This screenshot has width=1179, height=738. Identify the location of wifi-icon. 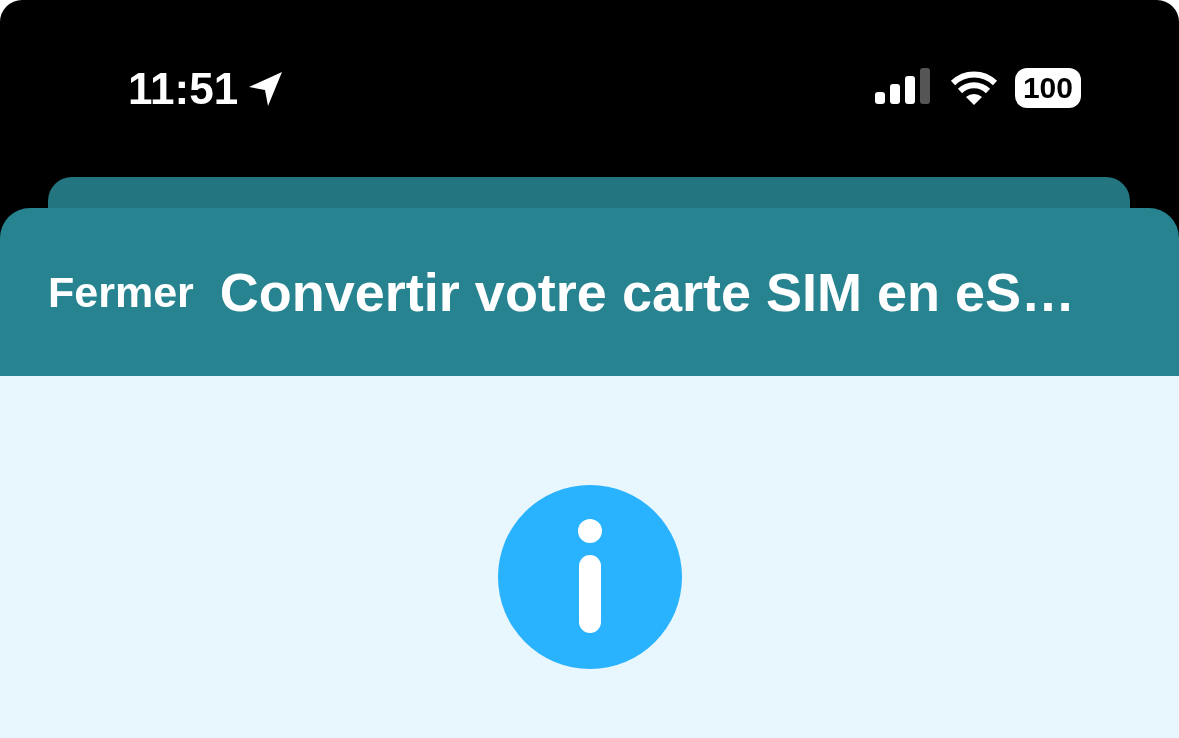
(973, 88).